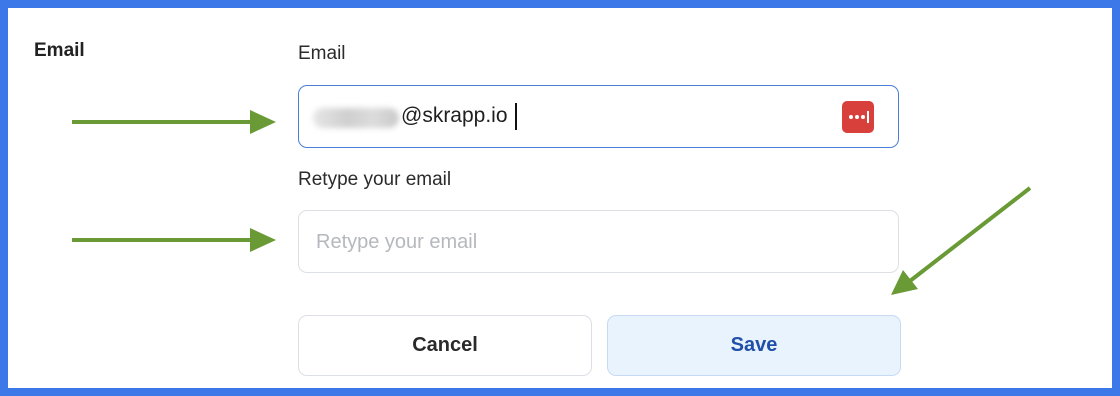  I want to click on arrow-to-retype-input, so click(174, 240).